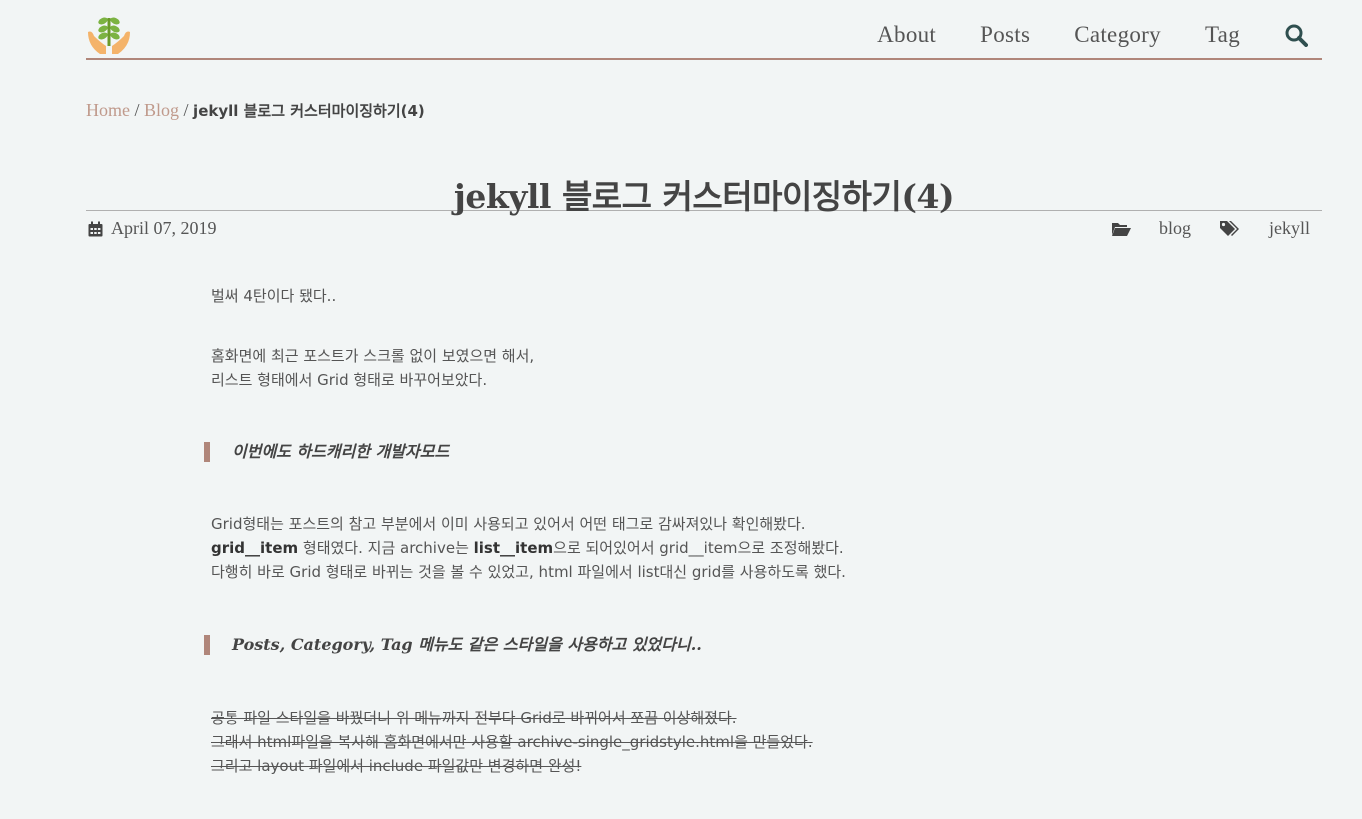 This screenshot has width=1362, height=819. I want to click on calendar-icon, so click(95, 228).